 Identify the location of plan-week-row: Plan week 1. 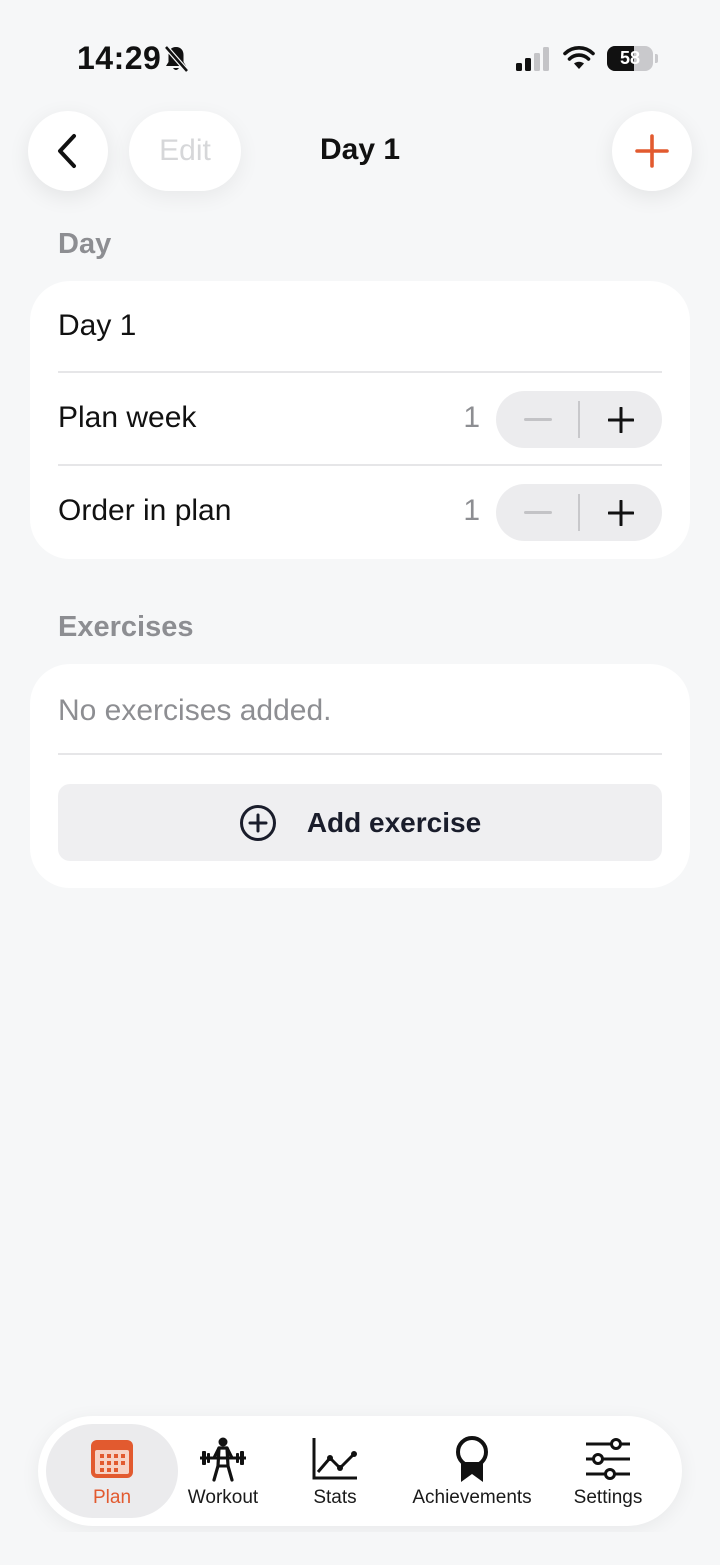
(360, 419).